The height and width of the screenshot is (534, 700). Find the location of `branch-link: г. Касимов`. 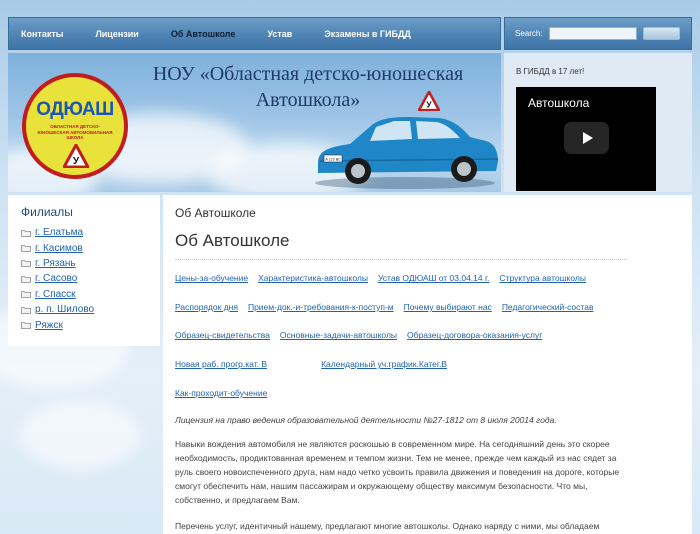

branch-link: г. Касимов is located at coordinates (59, 248).